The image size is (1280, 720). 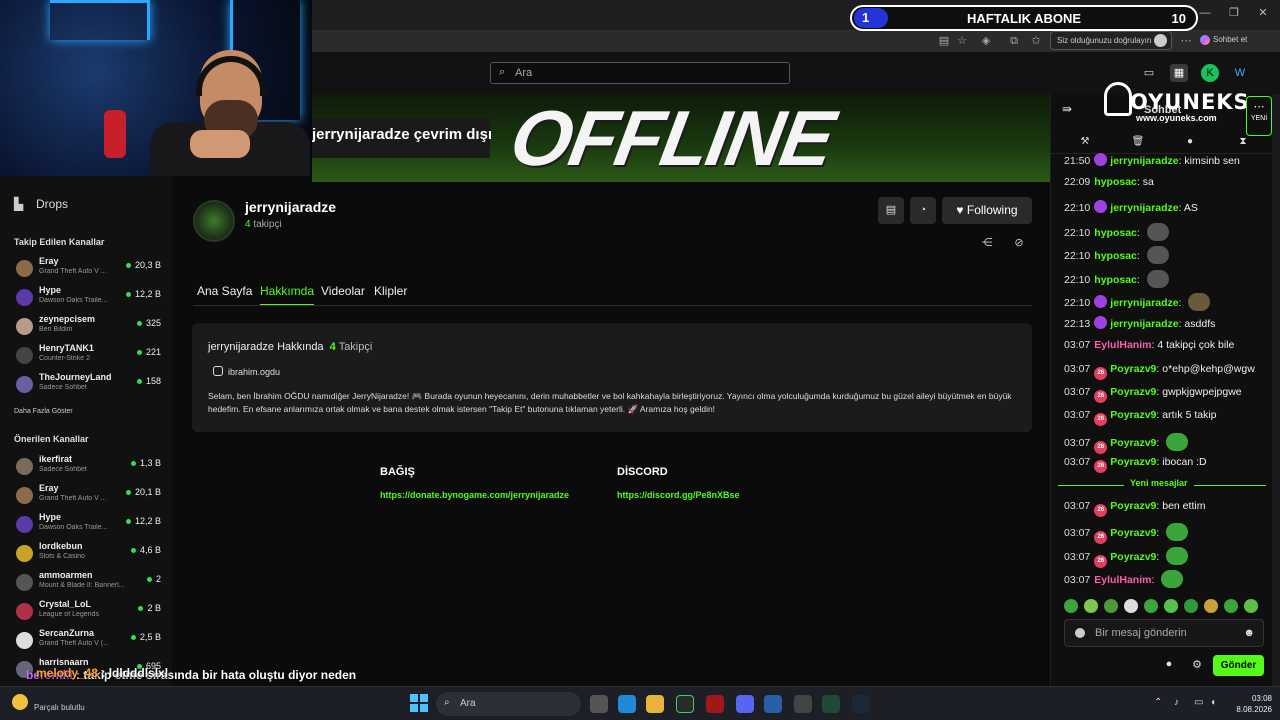 I want to click on followed-channel-item: Hype Dawson Oaks Traile... 12,2 B, so click(x=89, y=298).